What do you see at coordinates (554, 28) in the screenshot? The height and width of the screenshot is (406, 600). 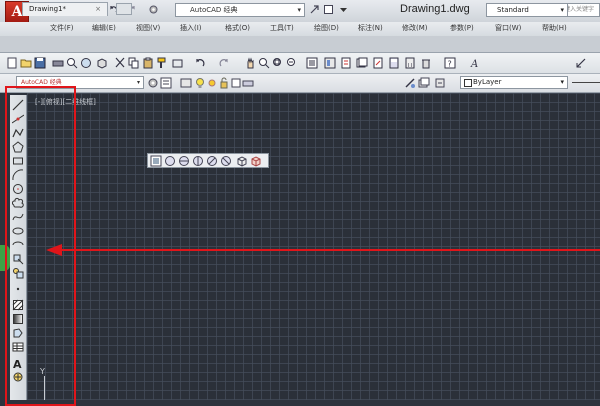 I see `menu-help: 帮助(H)` at bounding box center [554, 28].